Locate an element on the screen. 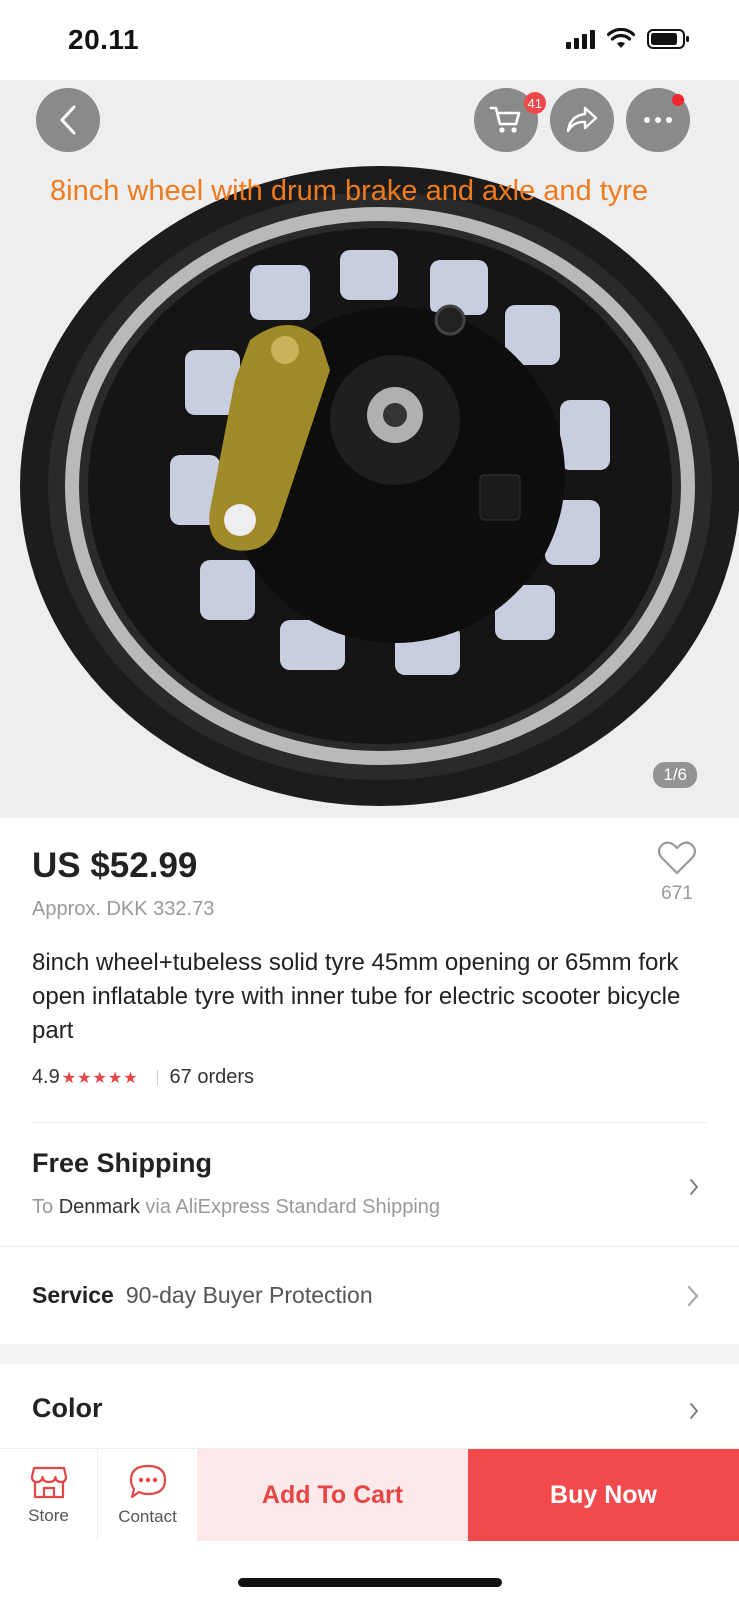 This screenshot has width=739, height=1600. cart-icon is located at coordinates (505, 119).